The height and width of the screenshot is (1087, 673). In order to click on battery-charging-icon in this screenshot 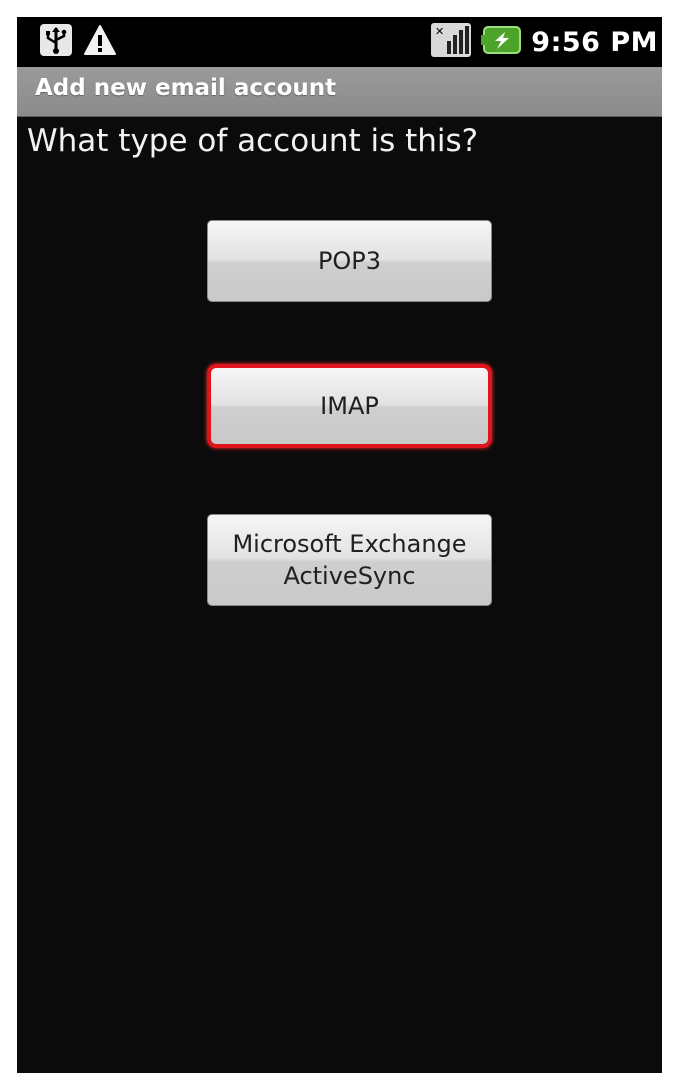, I will do `click(501, 42)`.